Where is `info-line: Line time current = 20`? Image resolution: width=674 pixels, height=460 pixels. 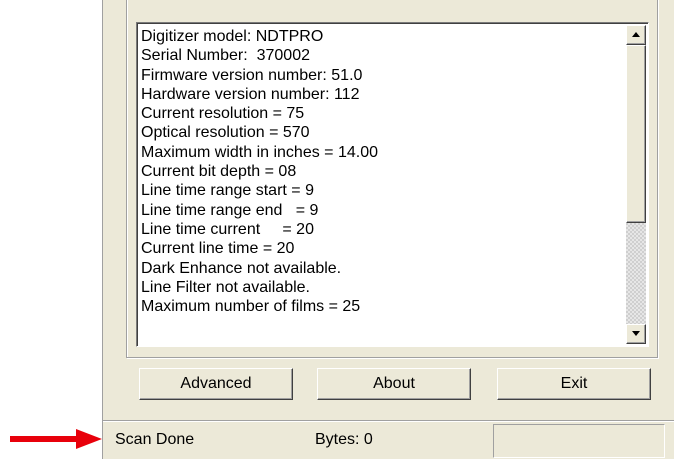 info-line: Line time current = 20 is located at coordinates (227, 229).